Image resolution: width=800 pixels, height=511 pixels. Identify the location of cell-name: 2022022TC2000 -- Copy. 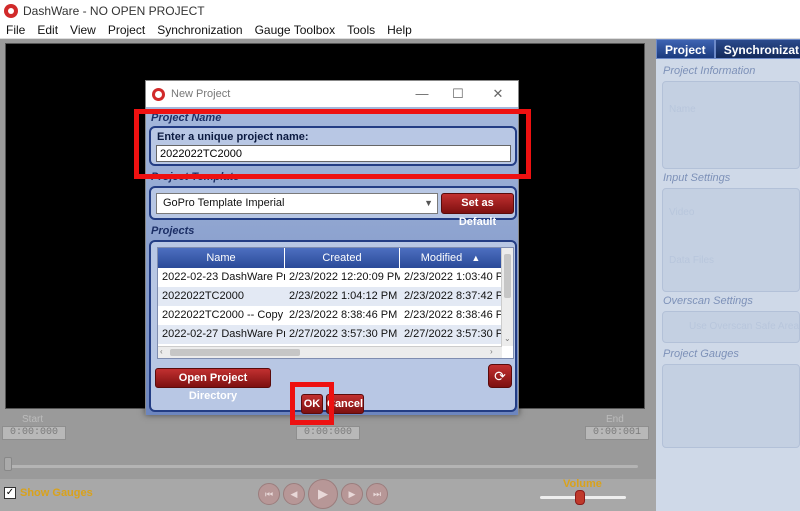
(223, 315).